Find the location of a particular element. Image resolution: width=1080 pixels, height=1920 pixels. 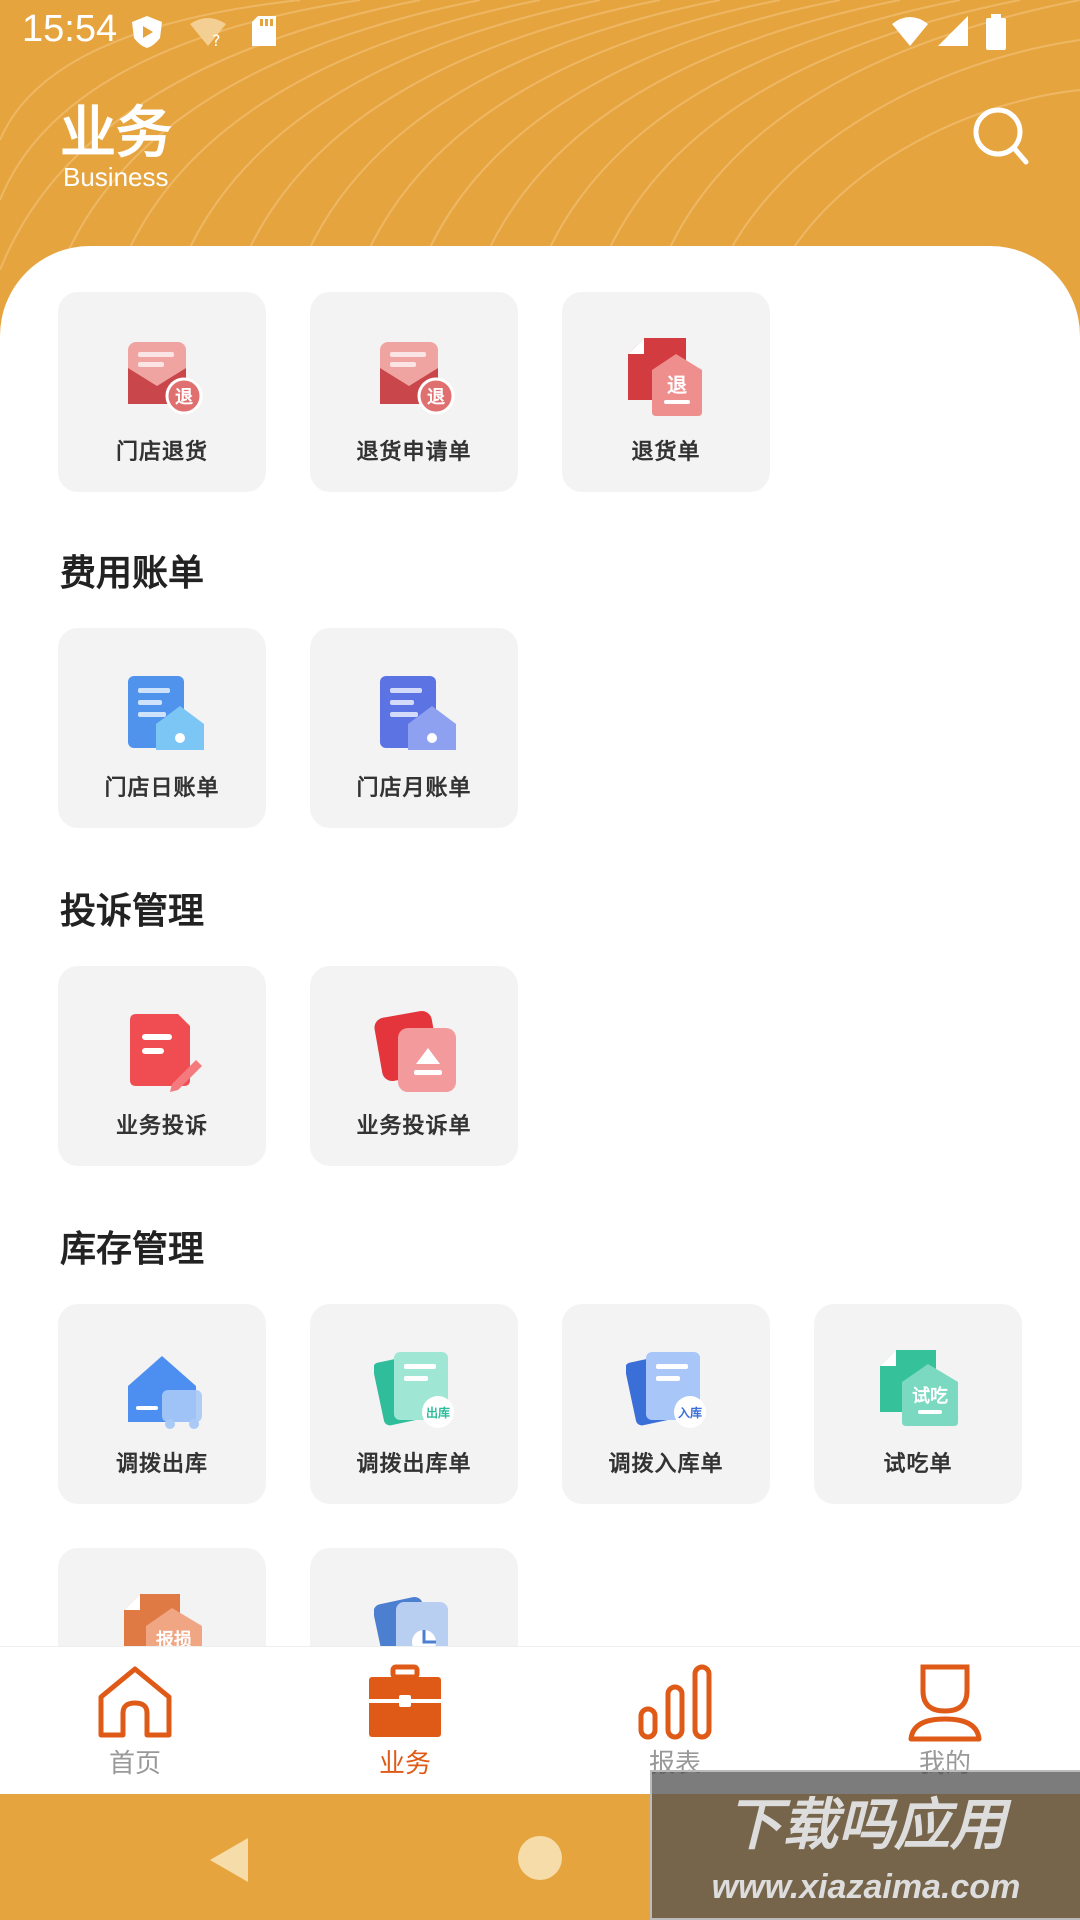

tile-label: 调拨出库 is located at coordinates (161, 1464).